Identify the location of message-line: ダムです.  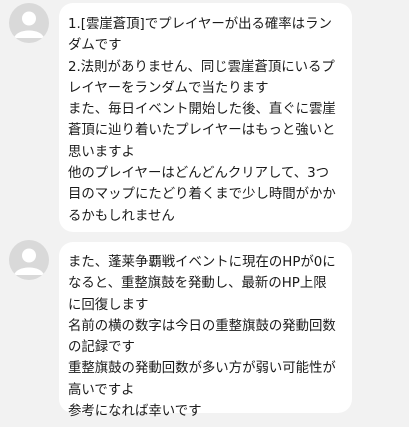
(95, 46).